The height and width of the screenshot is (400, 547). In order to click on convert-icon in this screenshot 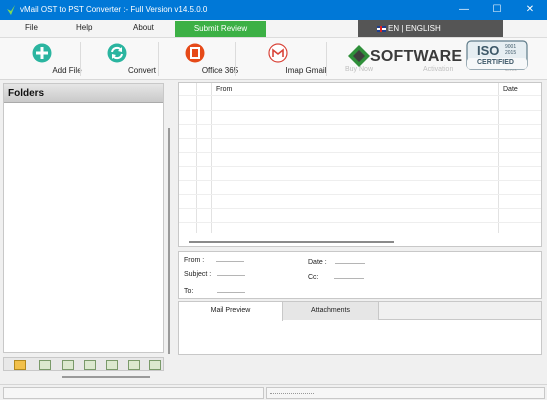, I will do `click(117, 53)`.